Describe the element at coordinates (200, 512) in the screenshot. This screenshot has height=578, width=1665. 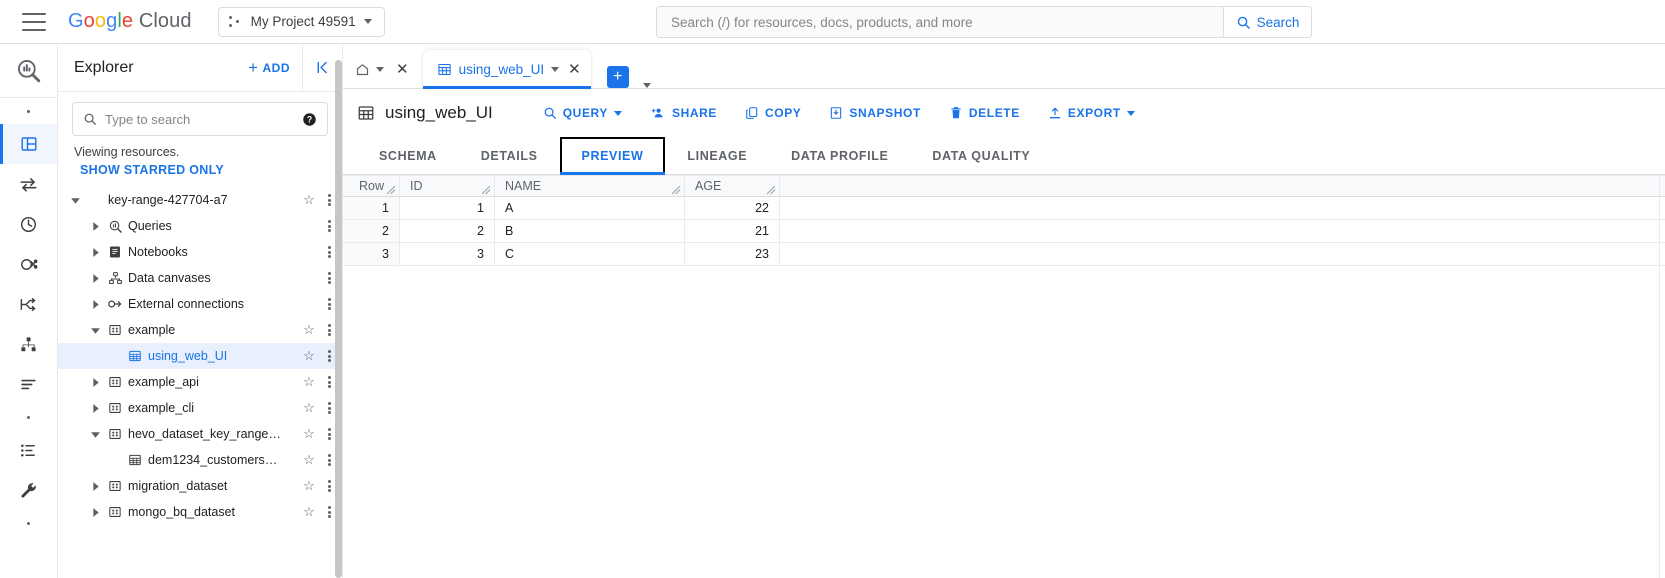
I see `tree-item-mongo-bq-dataset: mongo_bq_dataset ☆` at that location.